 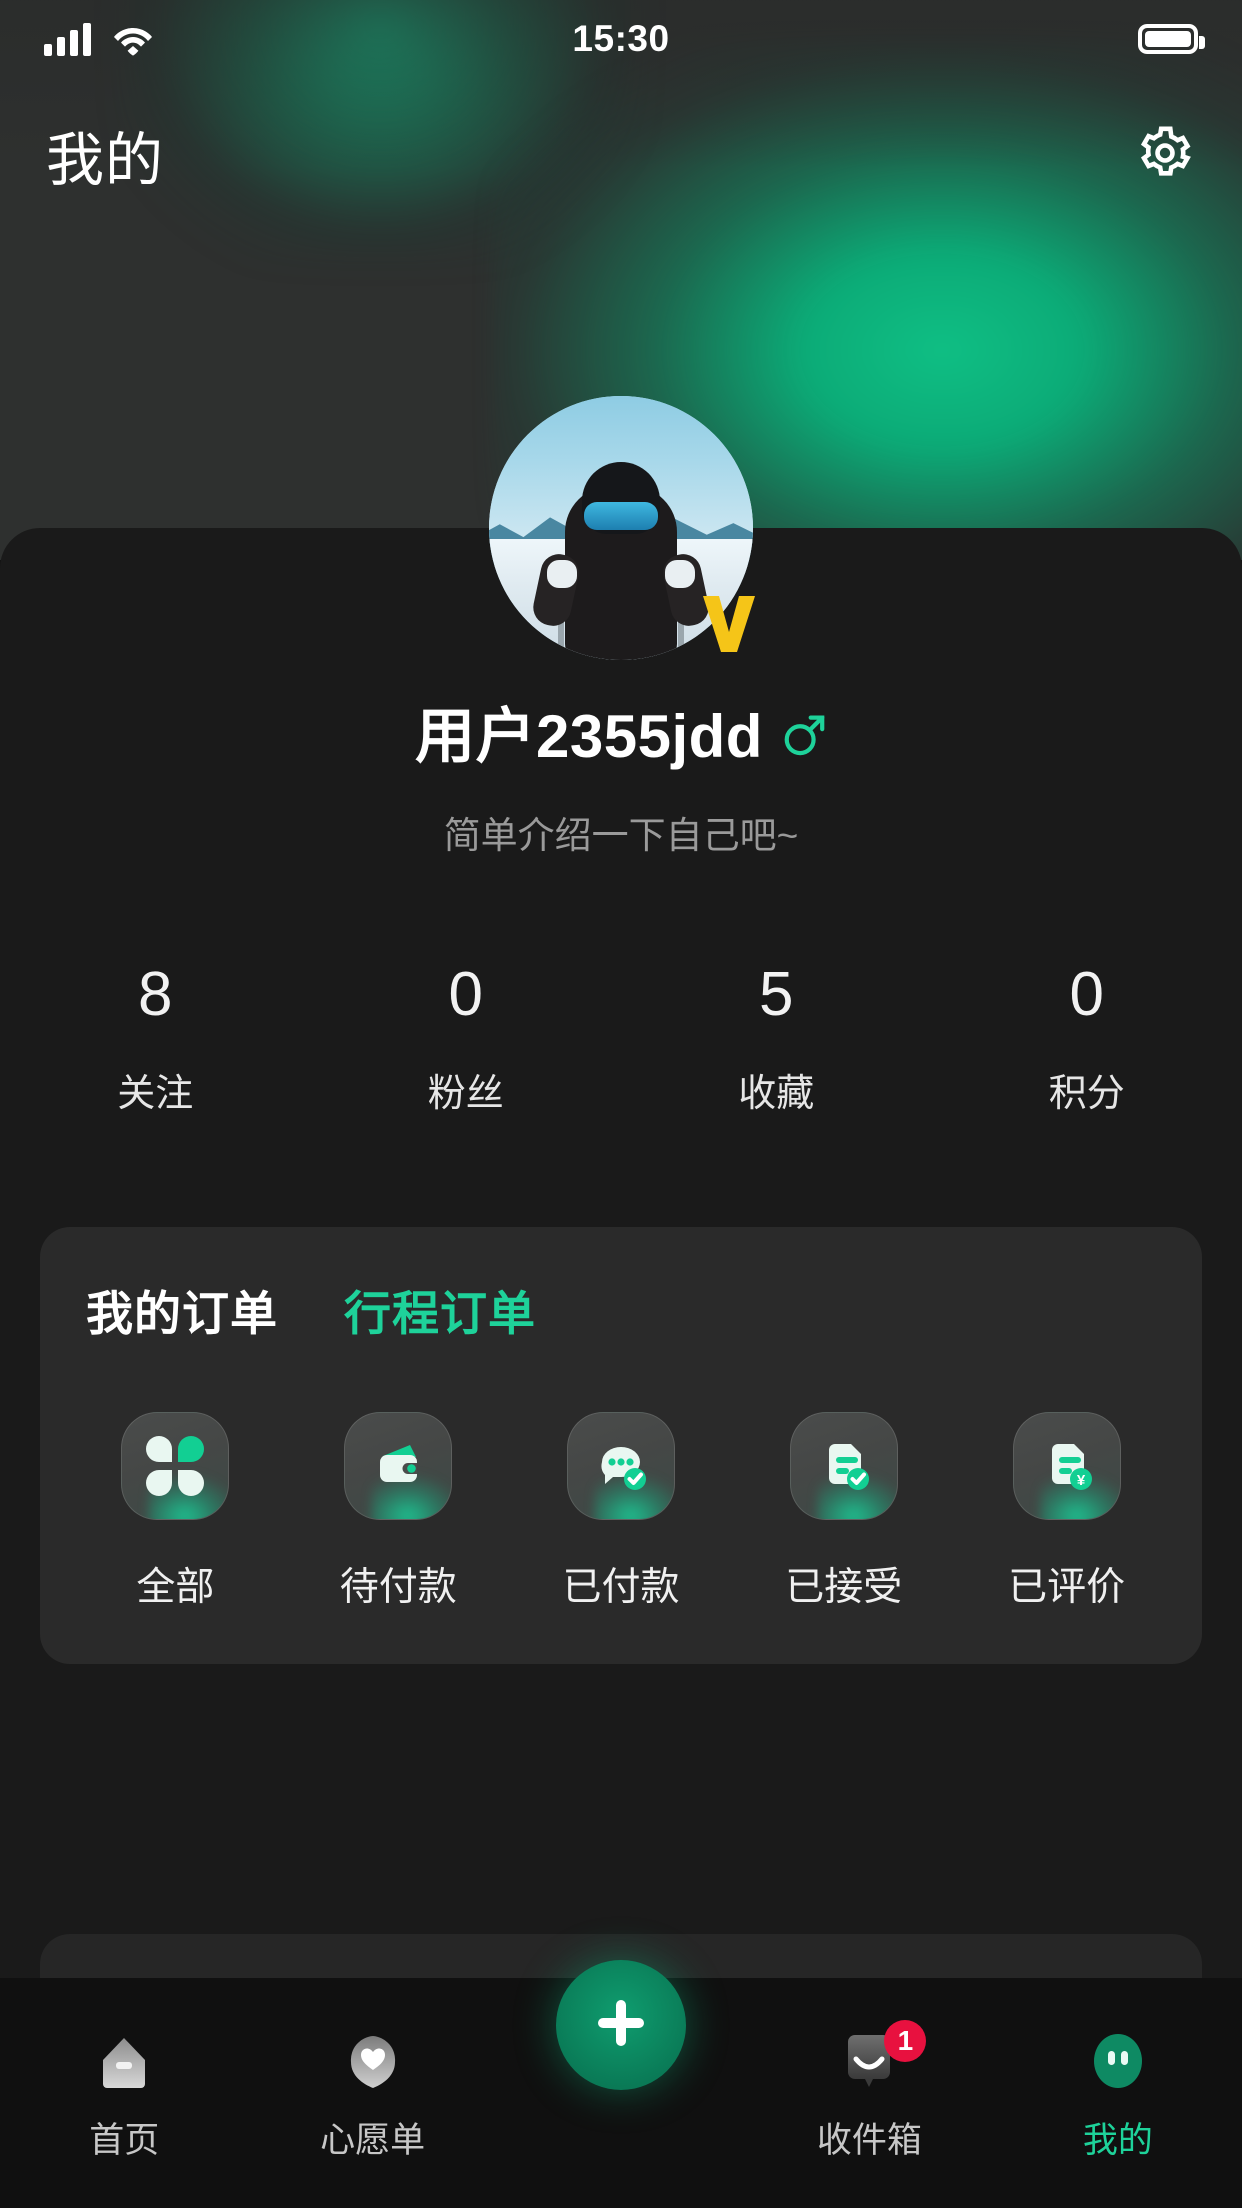 I want to click on profile-face-icon, so click(x=1118, y=2061).